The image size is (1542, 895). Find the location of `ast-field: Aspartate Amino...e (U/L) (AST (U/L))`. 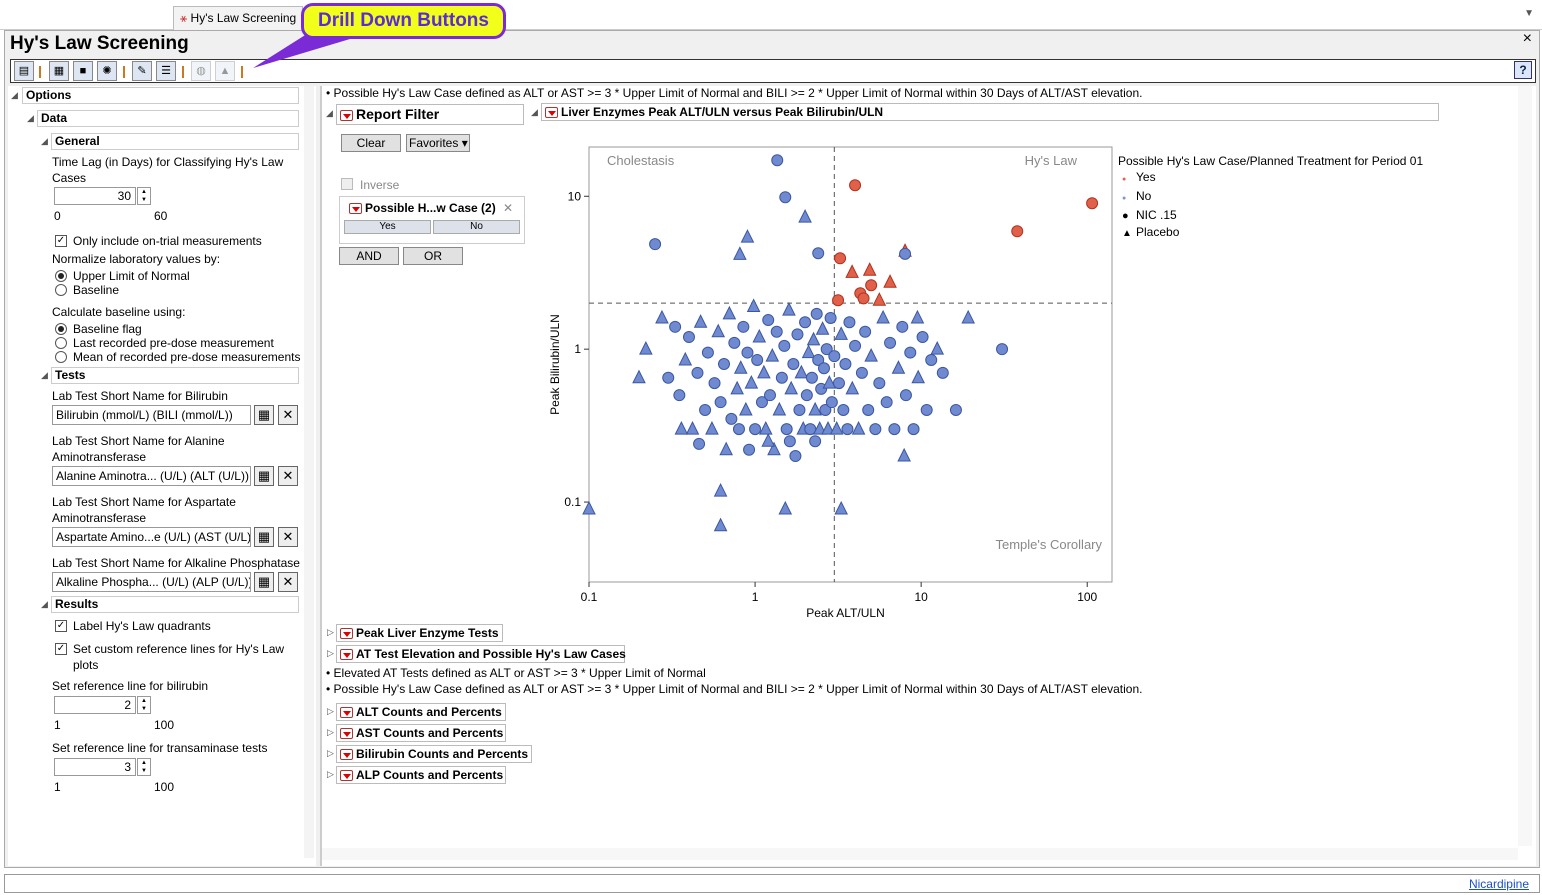

ast-field: Aspartate Amino...e (U/L) (AST (U/L)) is located at coordinates (151, 537).